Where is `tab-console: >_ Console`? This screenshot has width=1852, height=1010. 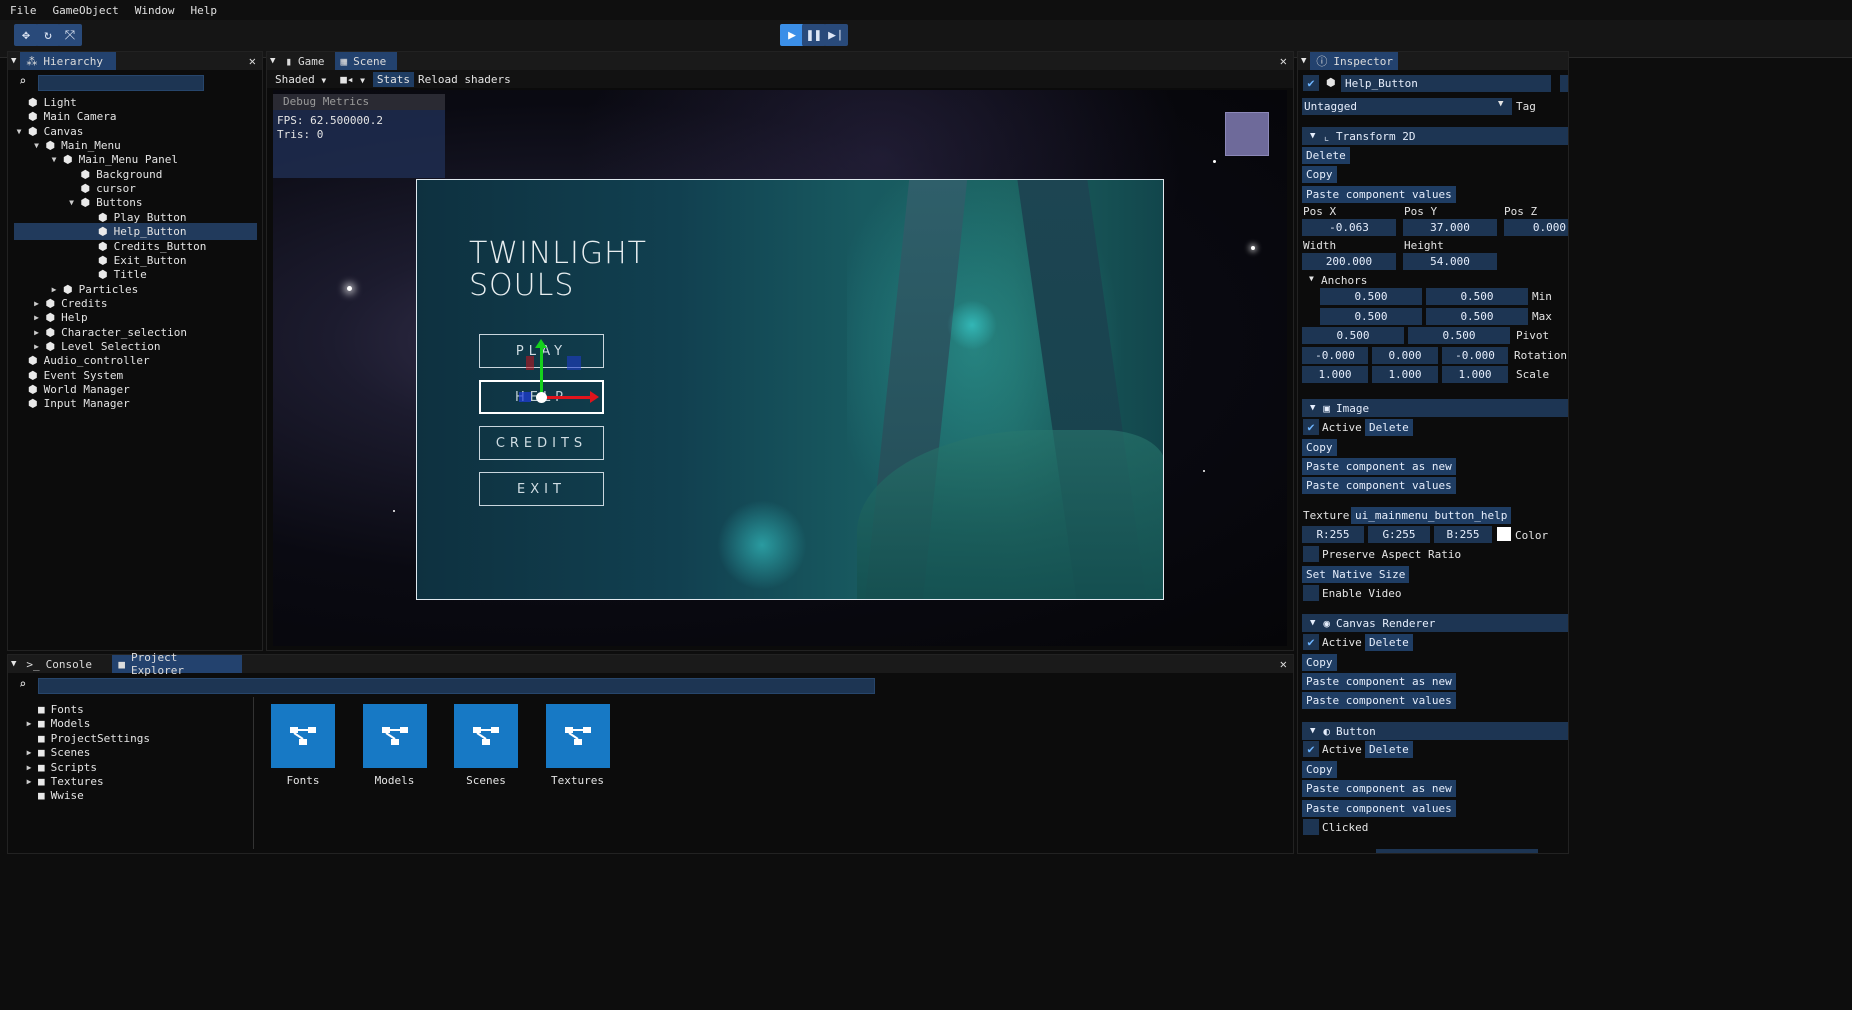 tab-console: >_ Console is located at coordinates (66, 664).